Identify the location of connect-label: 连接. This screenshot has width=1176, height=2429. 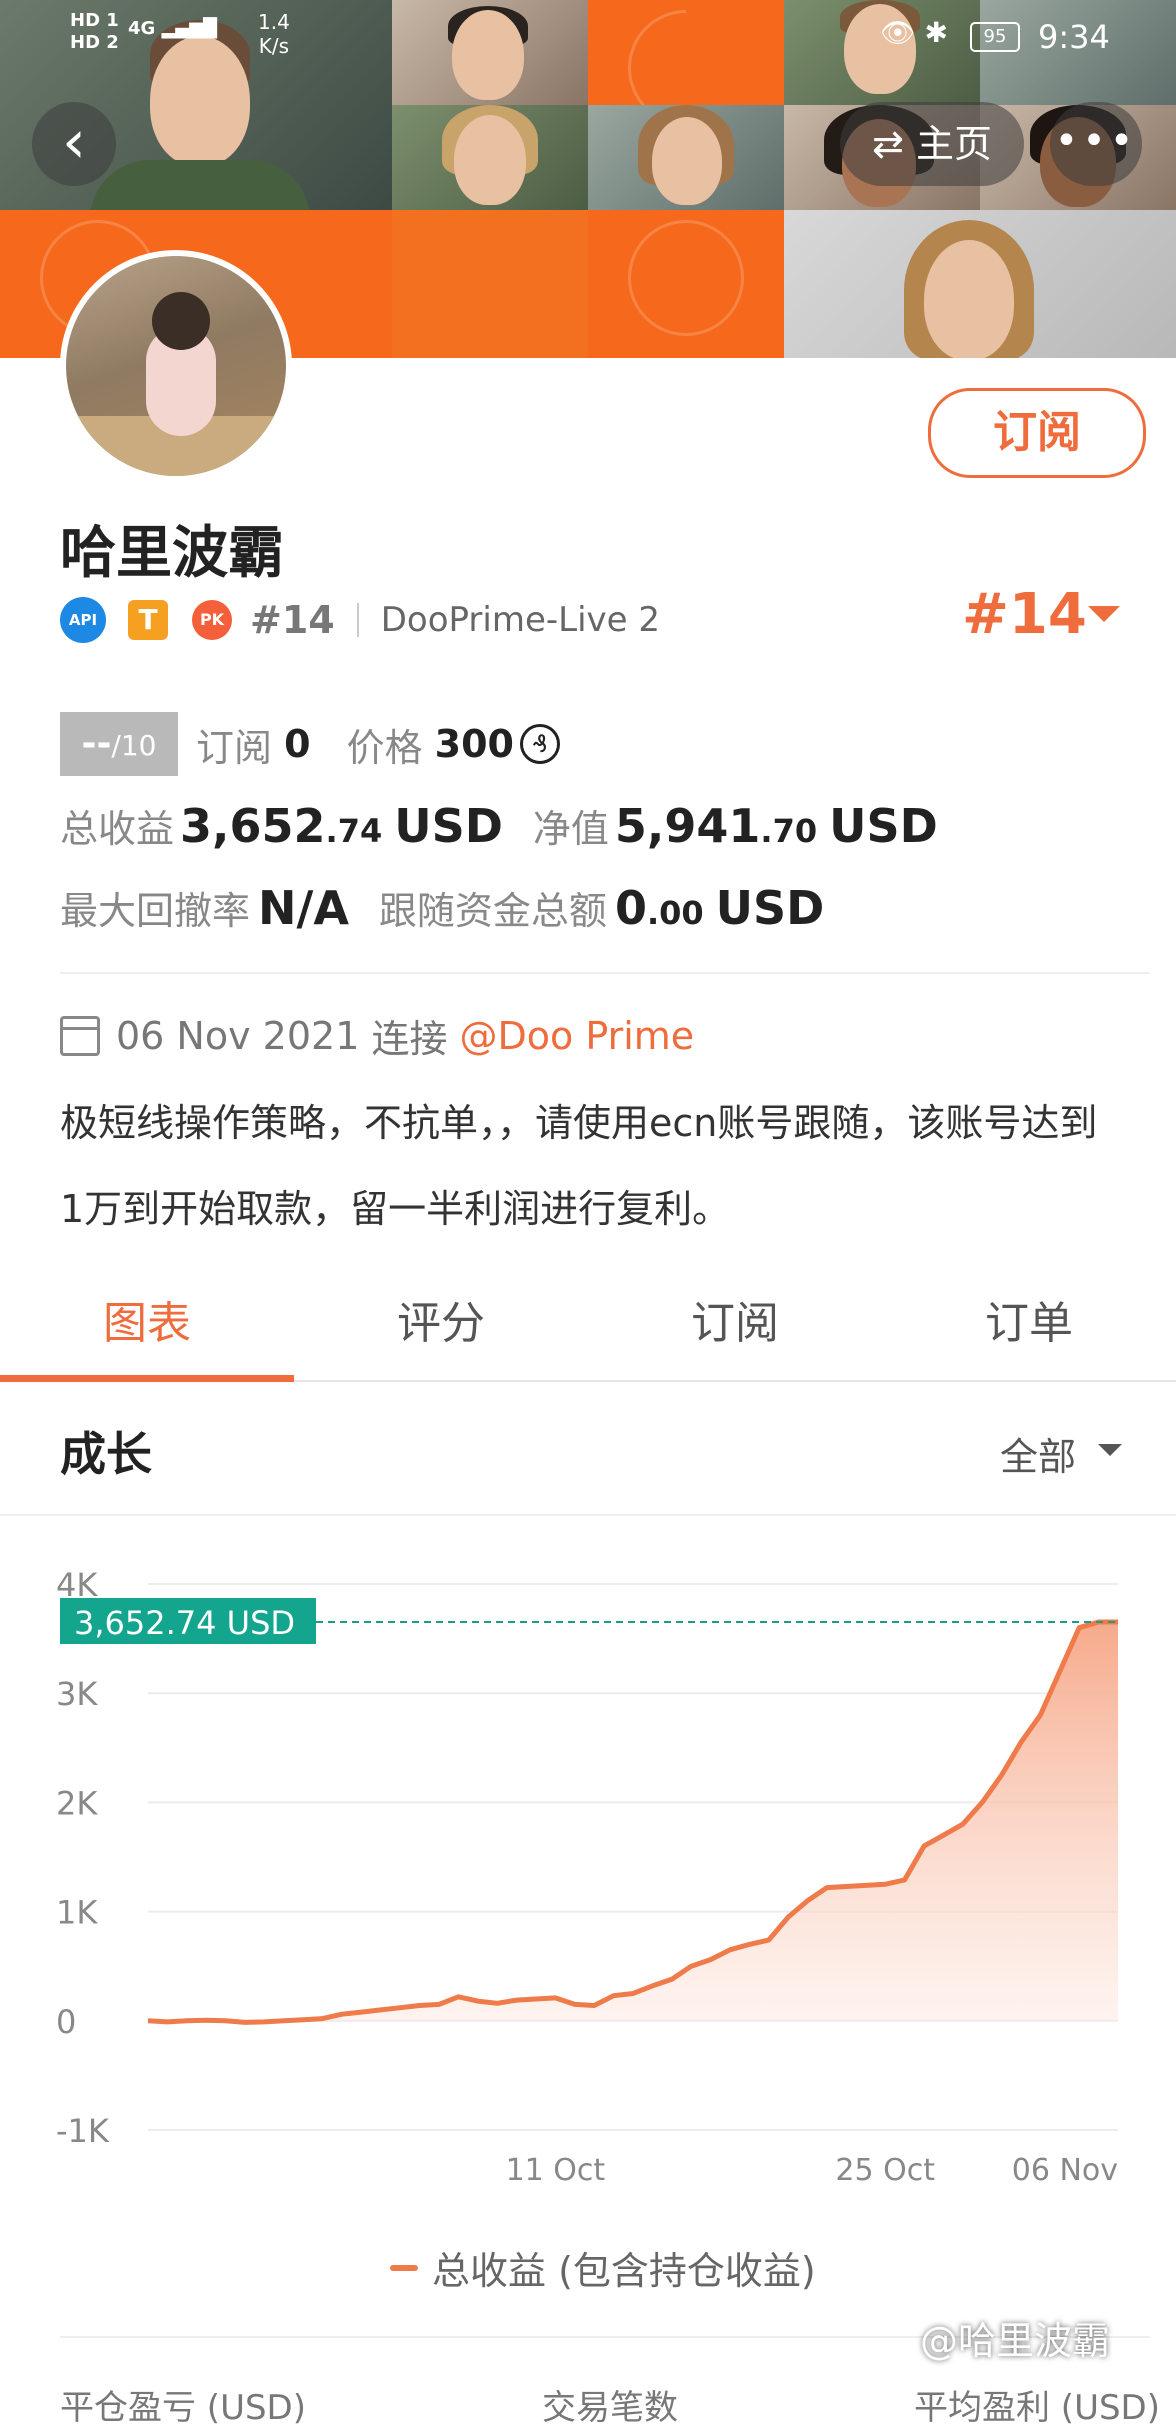
(409, 1039).